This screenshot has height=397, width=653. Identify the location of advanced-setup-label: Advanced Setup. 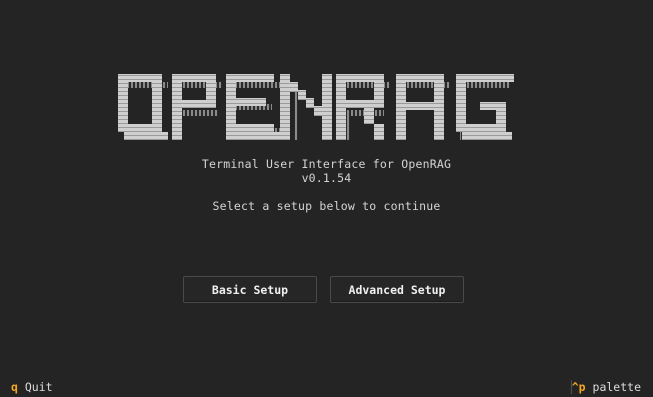
(397, 289).